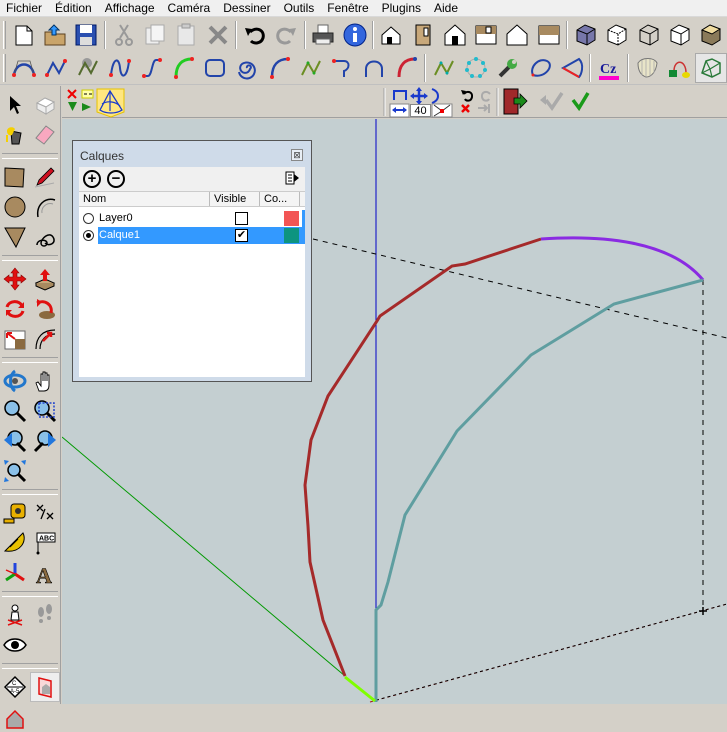 The image size is (727, 732). Describe the element at coordinates (154, 35) in the screenshot. I see `copy-button` at that location.